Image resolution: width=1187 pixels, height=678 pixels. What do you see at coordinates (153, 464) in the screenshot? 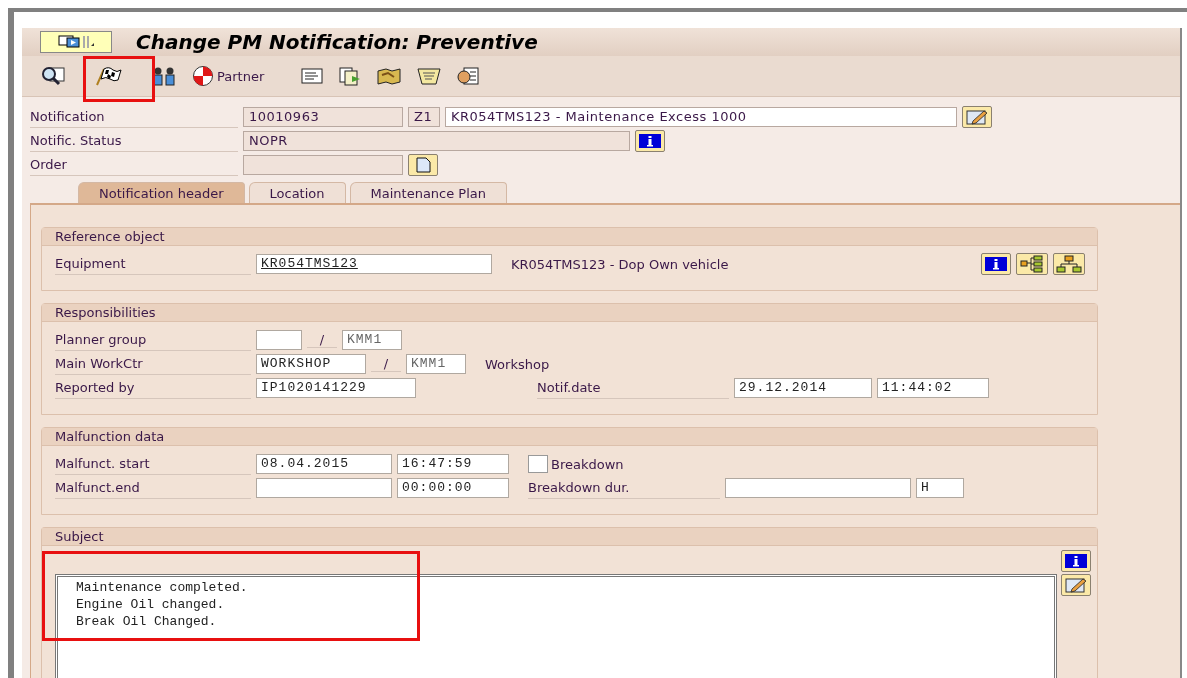
I see `field-label: Malfunct. start` at bounding box center [153, 464].